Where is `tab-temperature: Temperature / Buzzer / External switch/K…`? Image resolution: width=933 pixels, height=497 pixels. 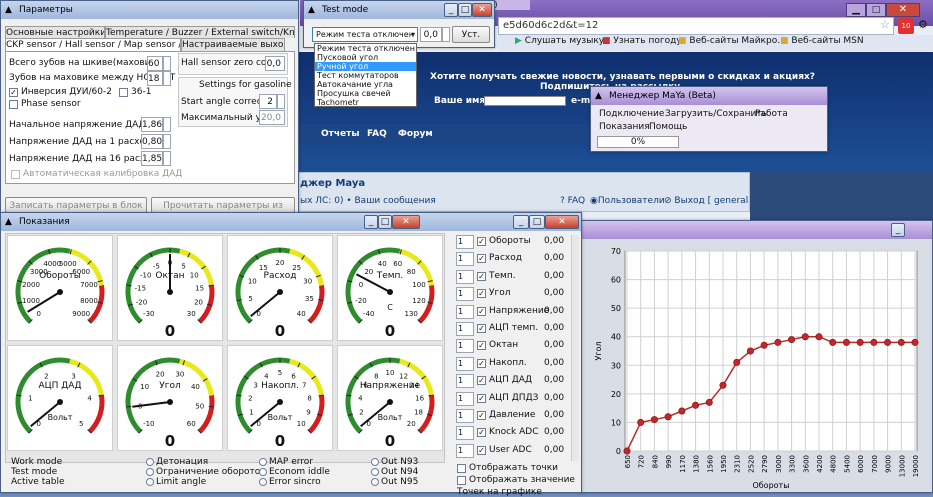
tab-temperature: Temperature / Buzzer / External switch/K… is located at coordinates (200, 32).